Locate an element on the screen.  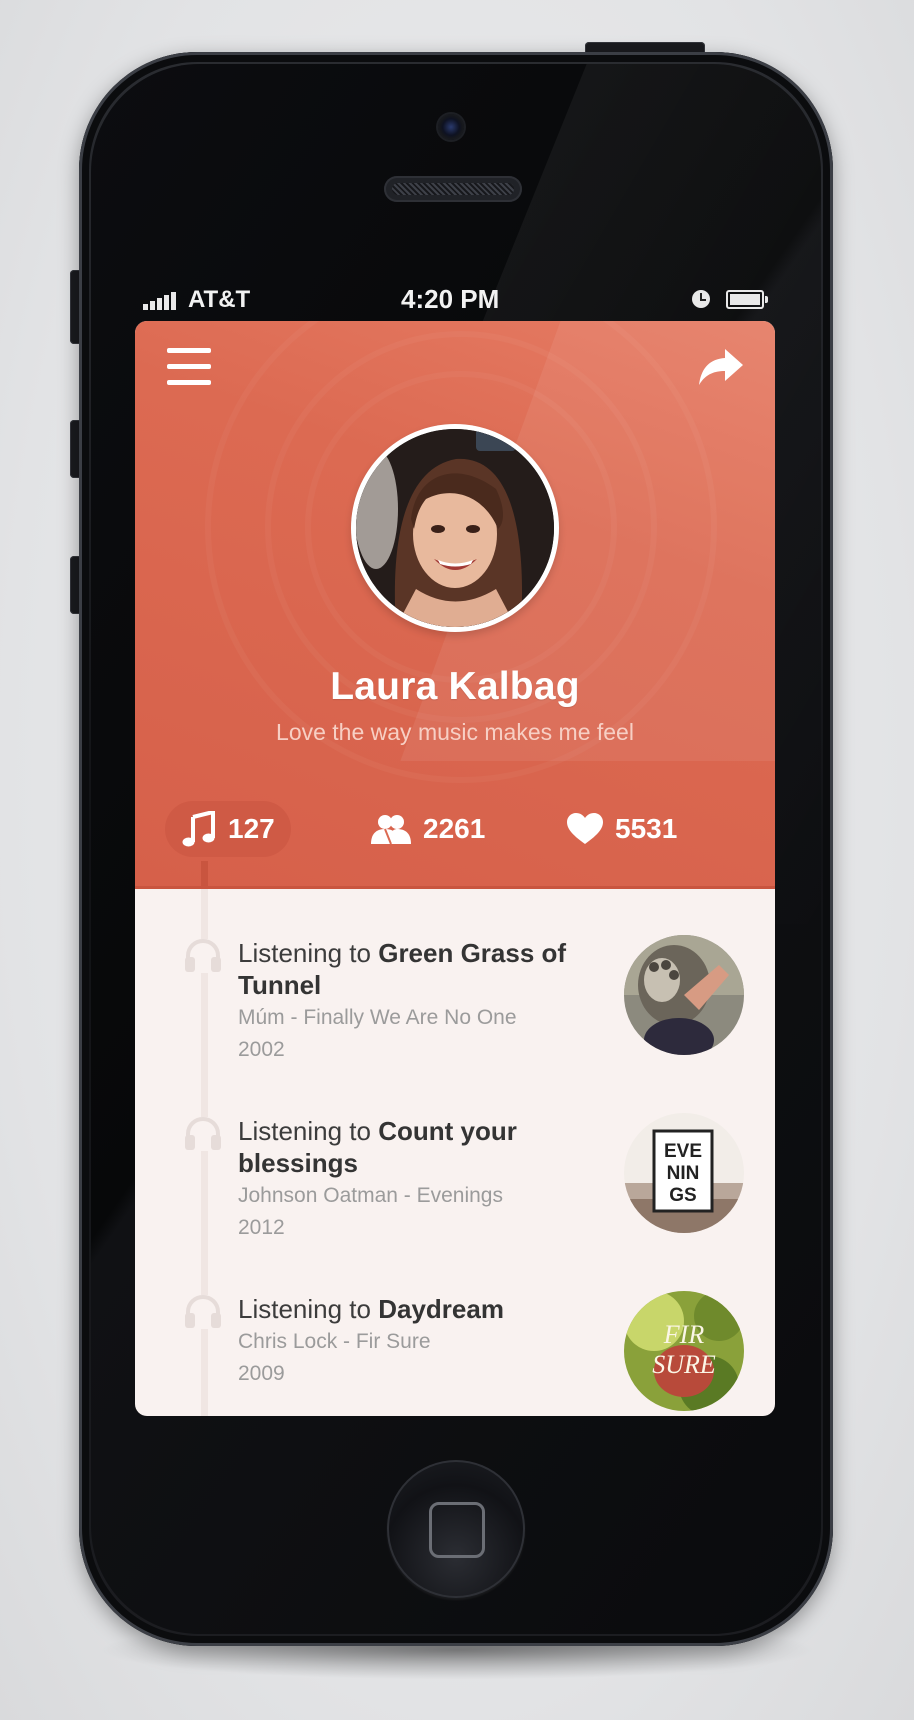
status-bar: AT&T 4:20 PM is located at coordinates (454, 300).